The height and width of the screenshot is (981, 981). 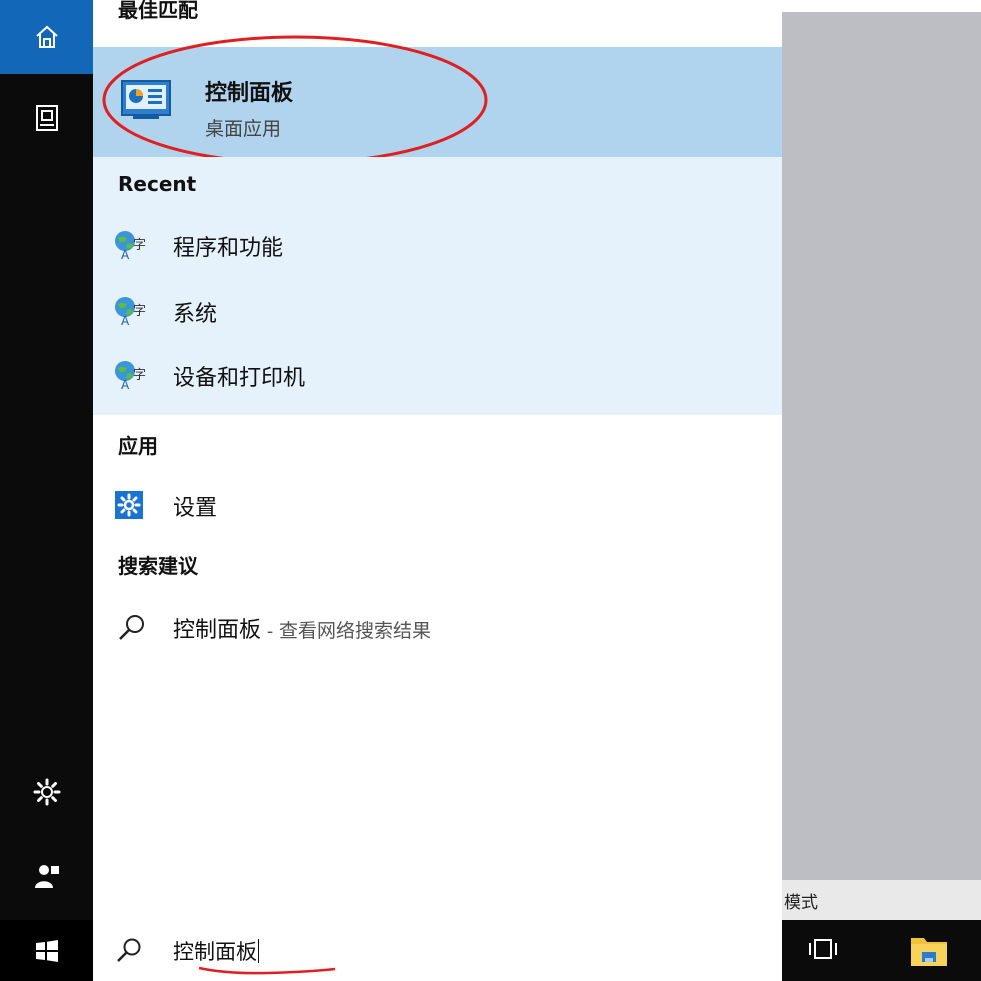 What do you see at coordinates (158, 566) in the screenshot?
I see `search-suggestions-header: 搜索建议` at bounding box center [158, 566].